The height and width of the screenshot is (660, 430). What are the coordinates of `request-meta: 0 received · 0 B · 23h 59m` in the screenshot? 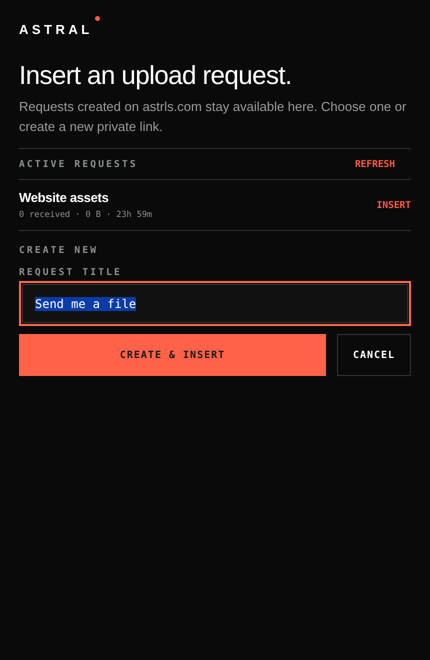 It's located at (85, 215).